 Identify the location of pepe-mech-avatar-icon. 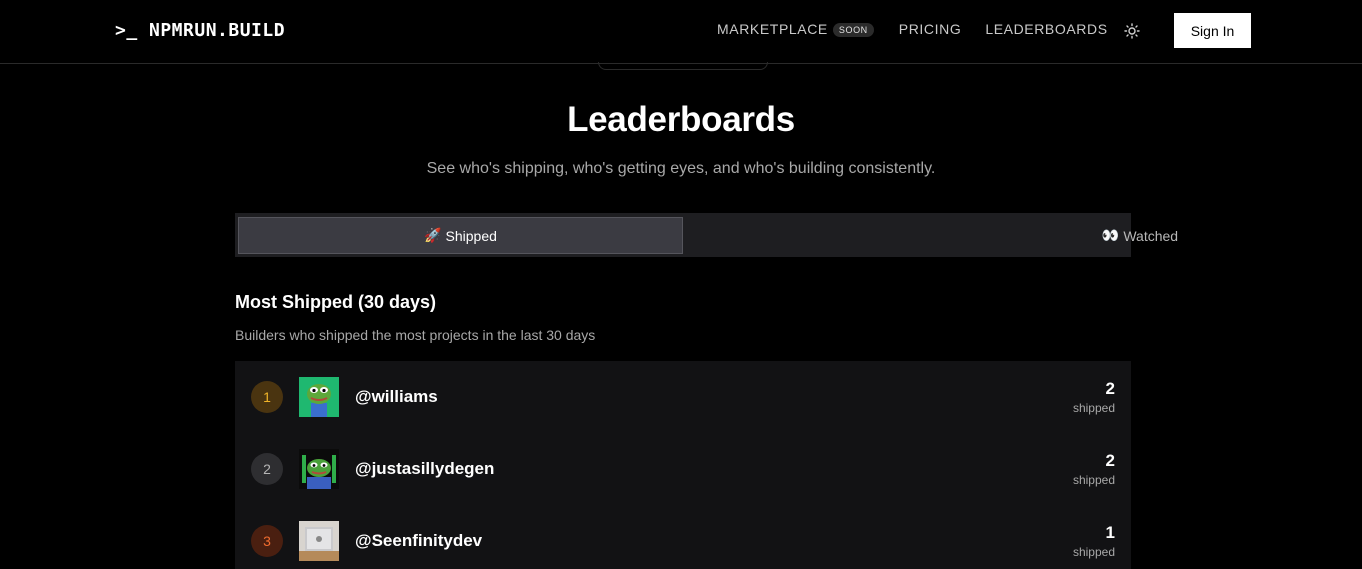
(319, 469).